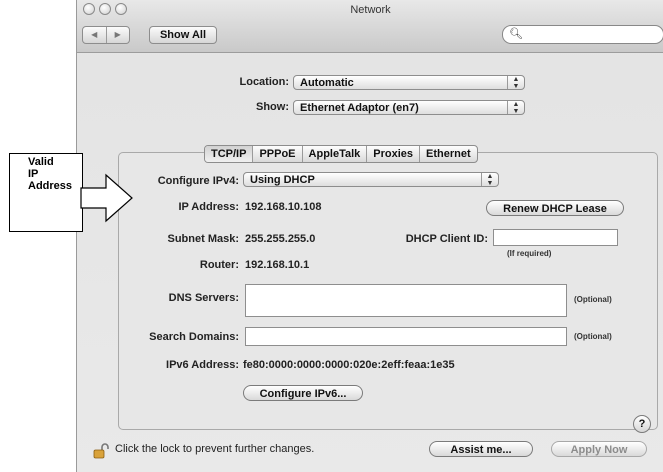  Describe the element at coordinates (371, 179) in the screenshot. I see `configure-ipv4-popup: Using DHCP ▲ ▼` at that location.